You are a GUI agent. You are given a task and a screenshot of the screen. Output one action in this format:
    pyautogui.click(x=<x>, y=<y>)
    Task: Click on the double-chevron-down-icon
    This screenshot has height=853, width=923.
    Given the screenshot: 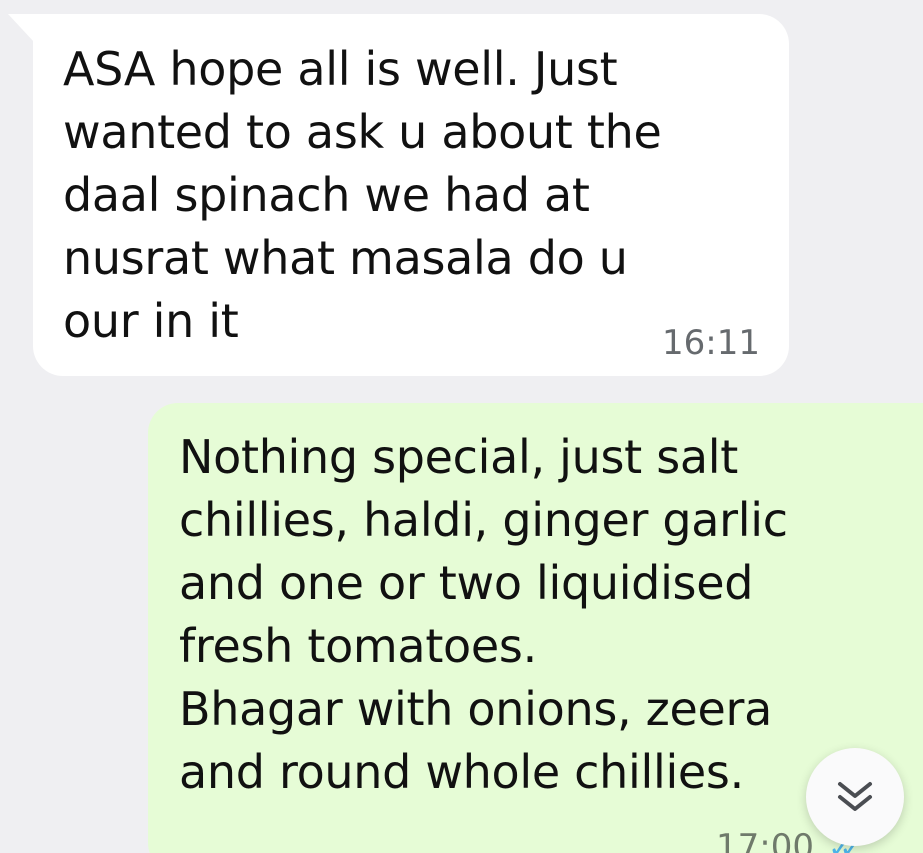 What is the action you would take?
    pyautogui.click(x=855, y=796)
    